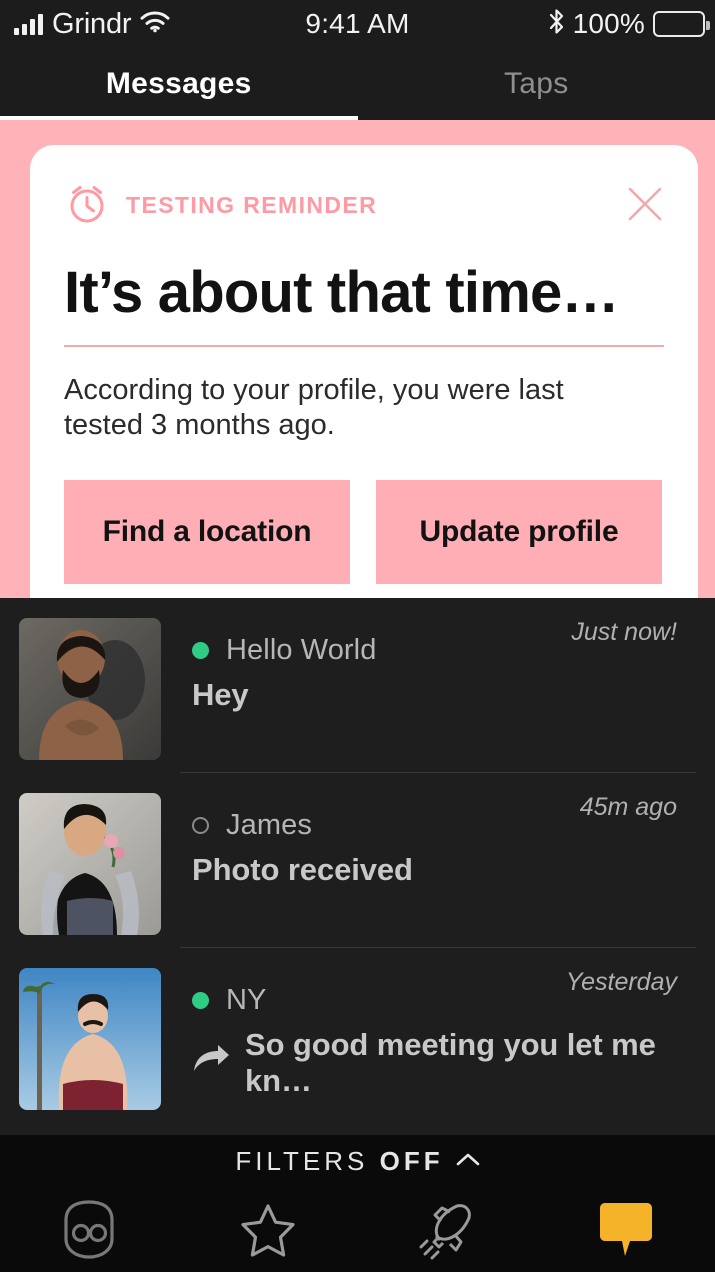 This screenshot has height=1272, width=715. I want to click on conversation-content: James Photo received 45m ago, so click(444, 870).